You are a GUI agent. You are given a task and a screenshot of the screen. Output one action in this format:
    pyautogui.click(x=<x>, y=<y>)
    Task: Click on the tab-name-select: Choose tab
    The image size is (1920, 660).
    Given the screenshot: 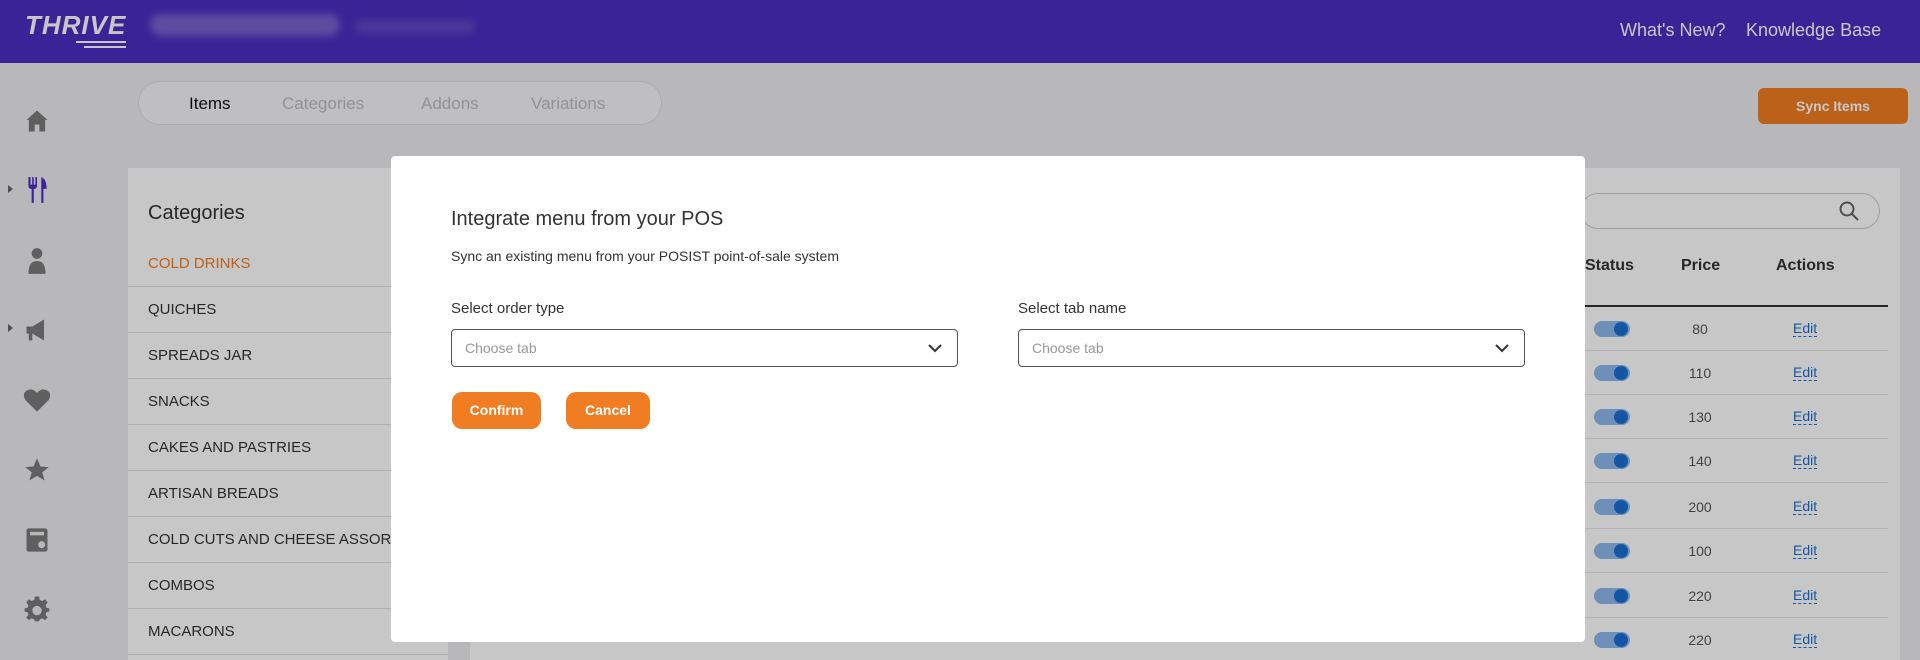 What is the action you would take?
    pyautogui.click(x=1271, y=348)
    